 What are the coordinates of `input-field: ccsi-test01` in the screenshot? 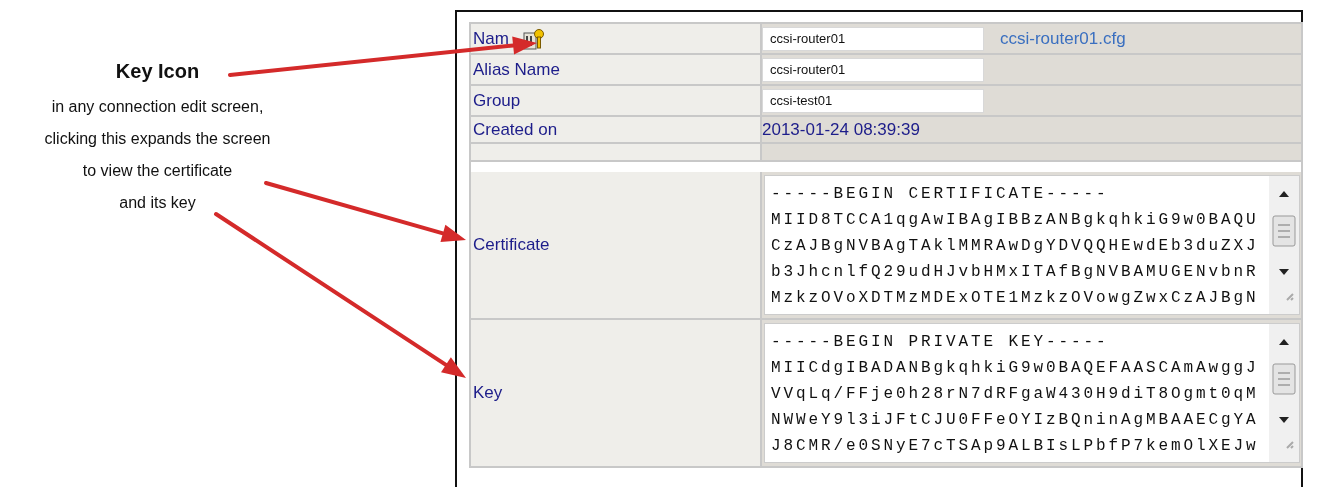 It's located at (873, 100).